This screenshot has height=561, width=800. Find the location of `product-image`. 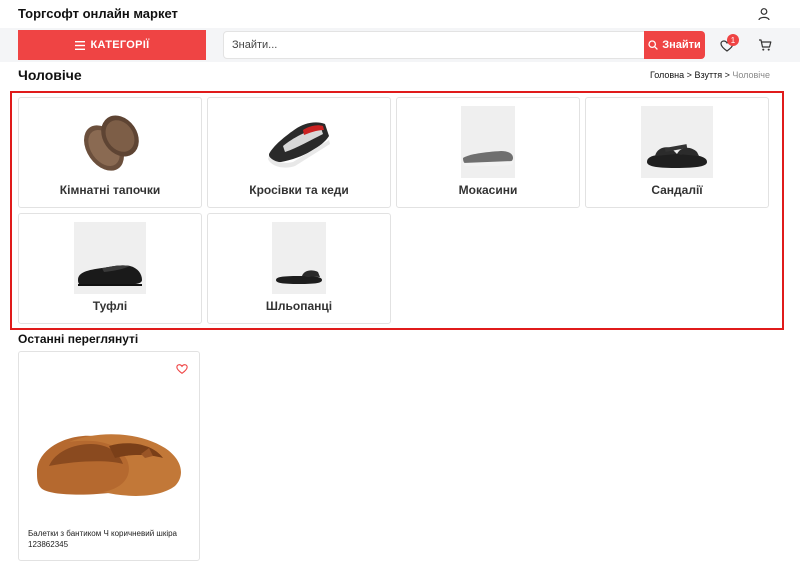

product-image is located at coordinates (109, 465).